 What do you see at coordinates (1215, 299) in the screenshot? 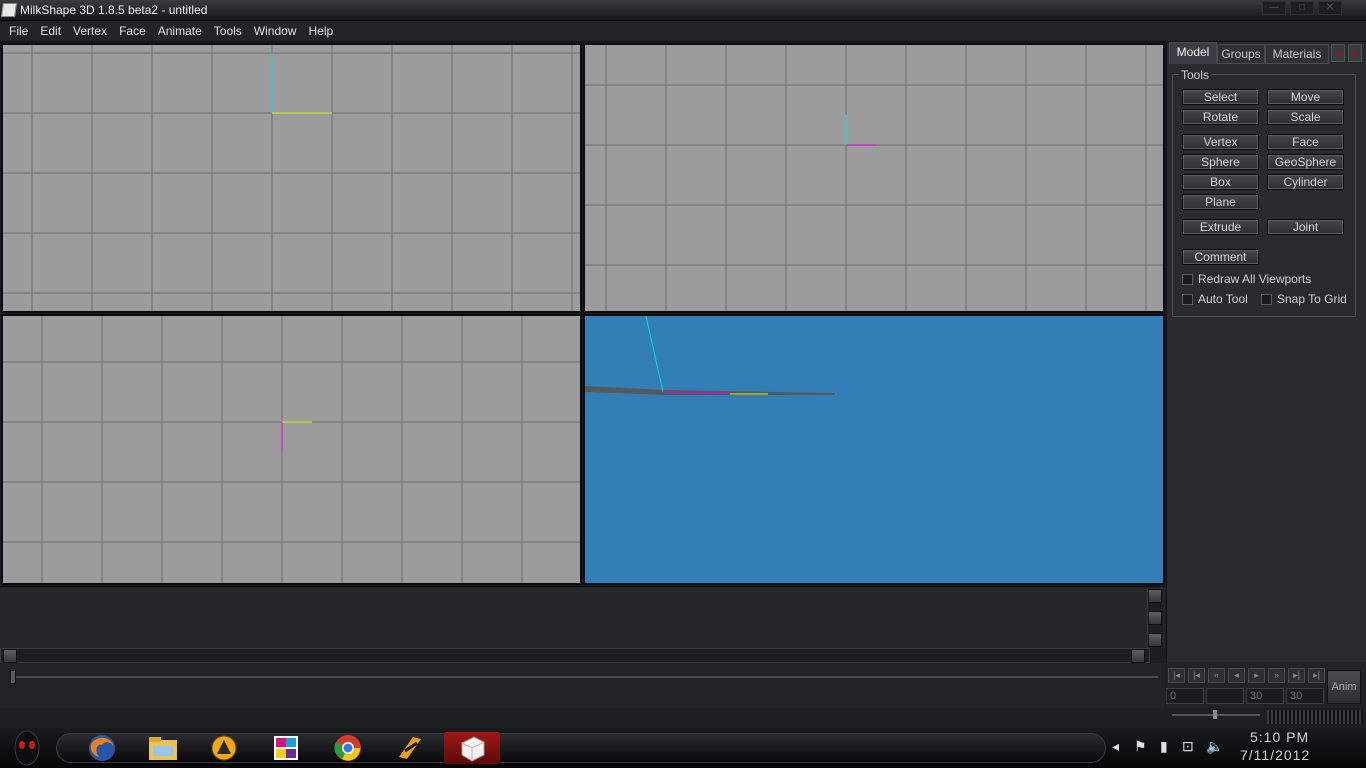
I see `auto-tool-option: Auto Tool` at bounding box center [1215, 299].